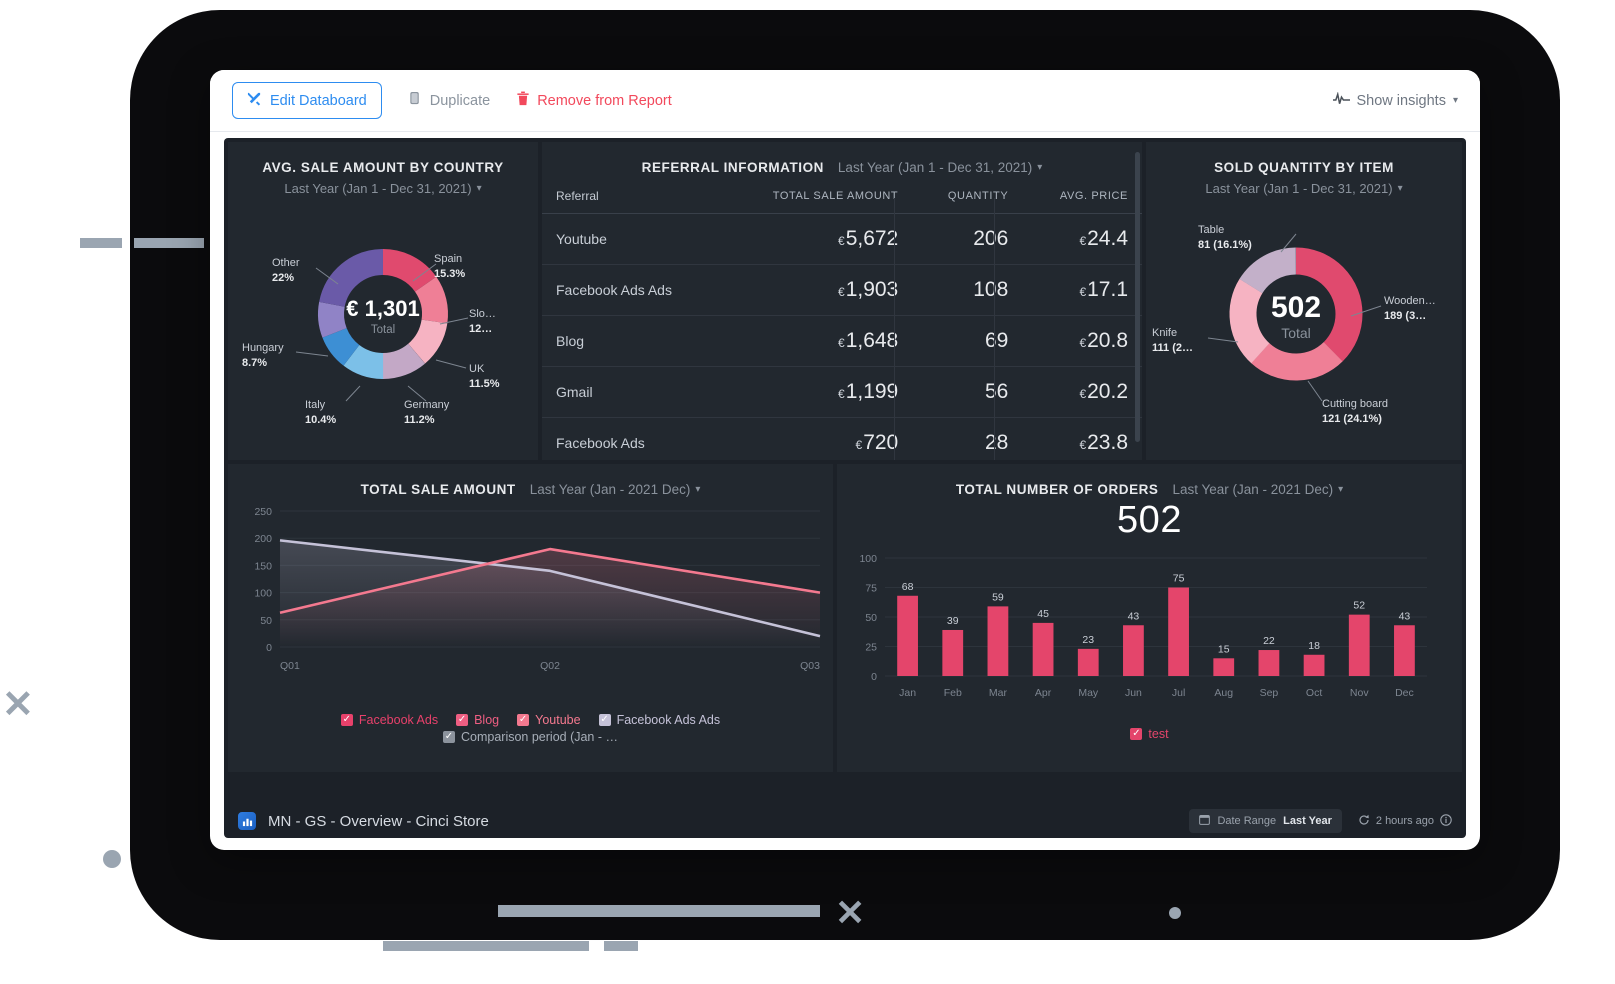  What do you see at coordinates (378, 821) in the screenshot?
I see `footer-title: MN - GS - Overview - Cinci Store` at bounding box center [378, 821].